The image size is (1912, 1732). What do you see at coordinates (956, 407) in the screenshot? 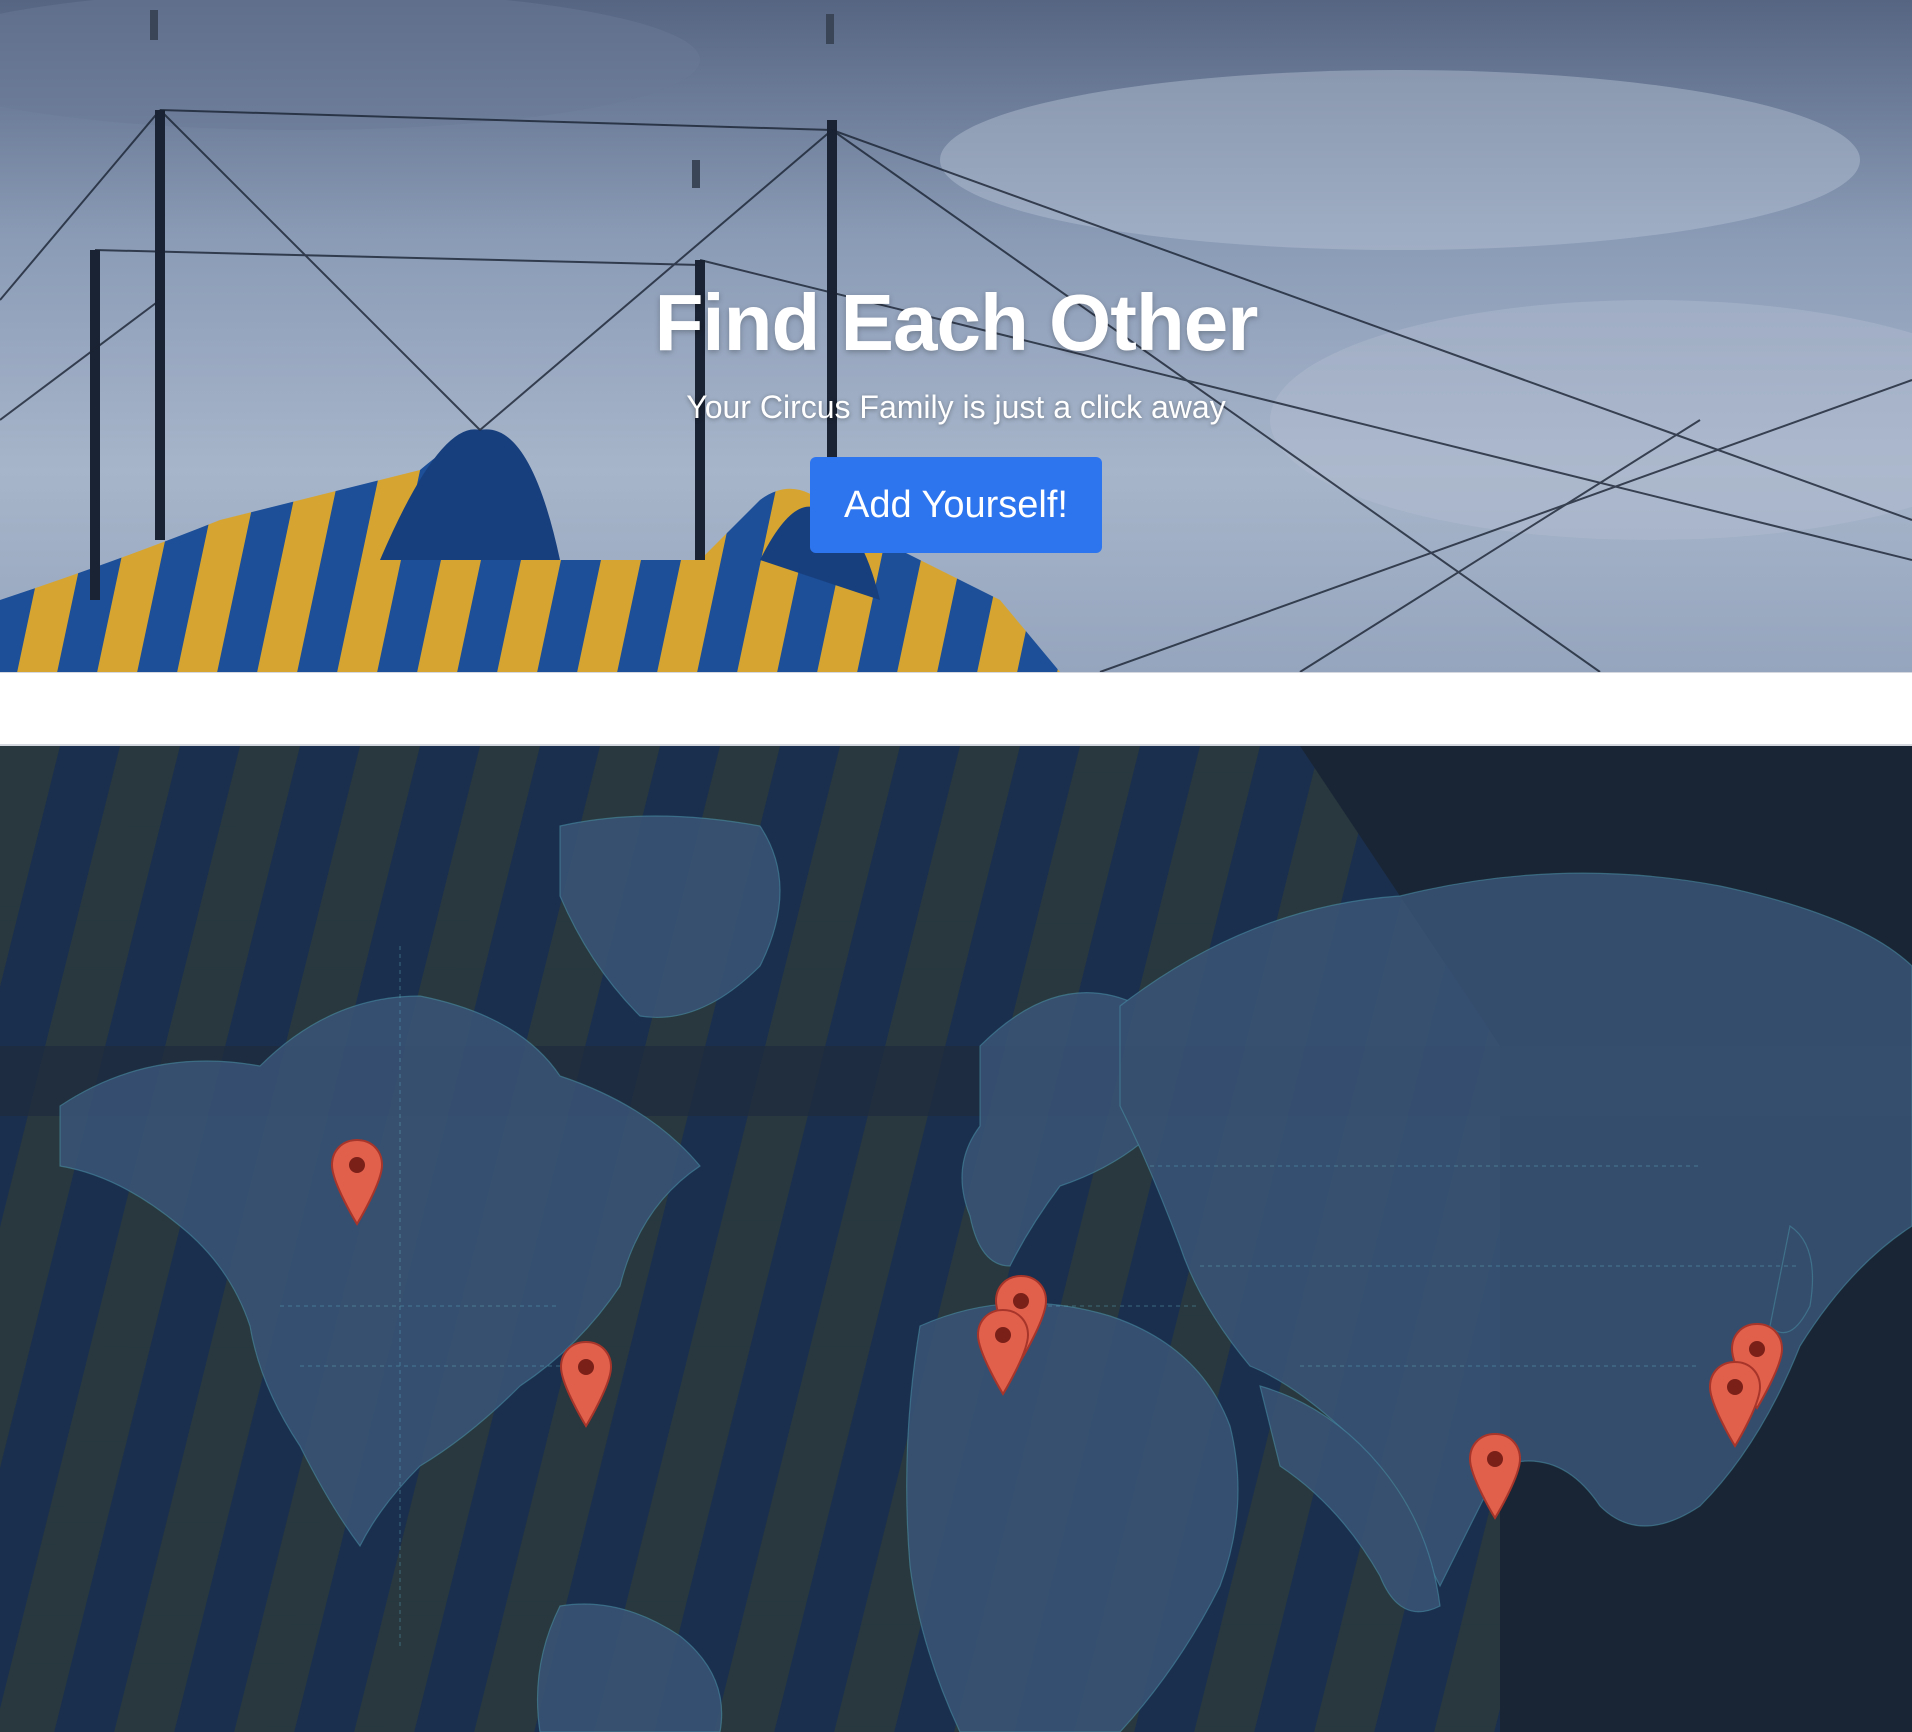
I see `hero-subtitle: Your Circus Family is just a click away` at bounding box center [956, 407].